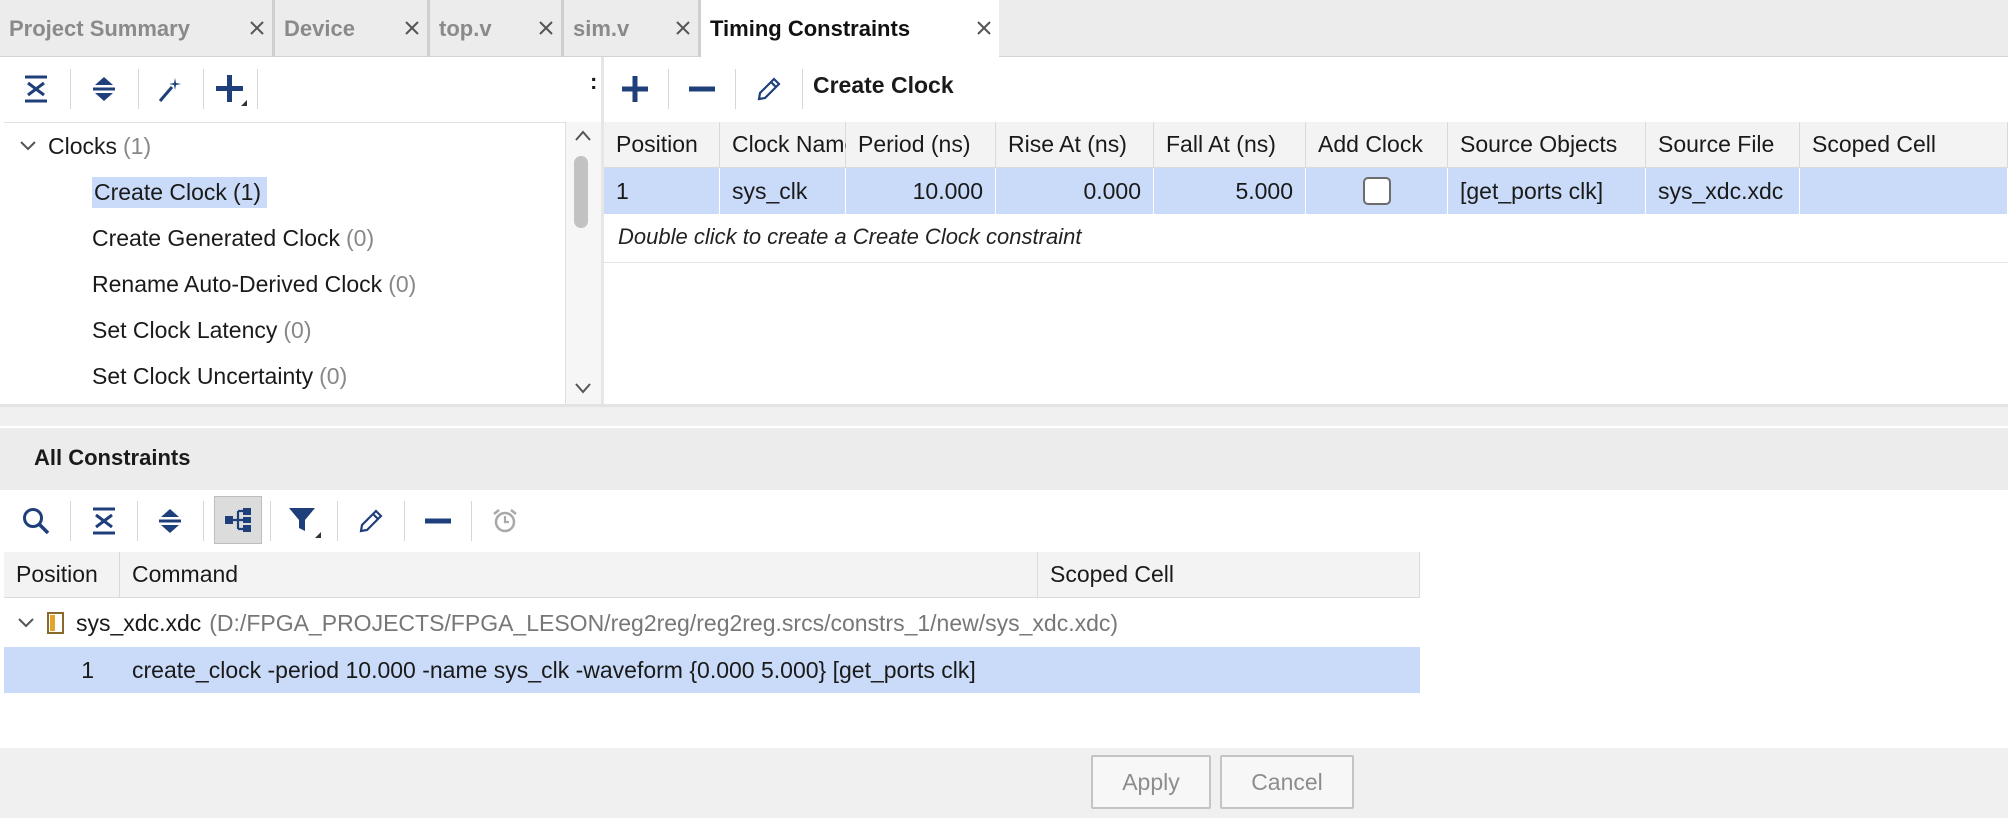  What do you see at coordinates (1723, 145) in the screenshot?
I see `column-header-source-file: Source File` at bounding box center [1723, 145].